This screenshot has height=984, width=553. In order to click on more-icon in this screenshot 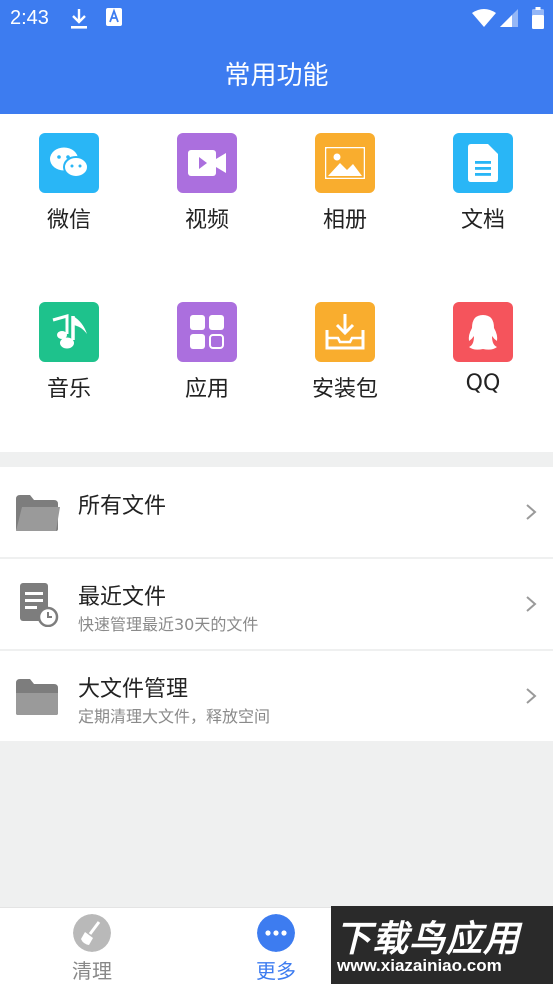, I will do `click(276, 933)`.